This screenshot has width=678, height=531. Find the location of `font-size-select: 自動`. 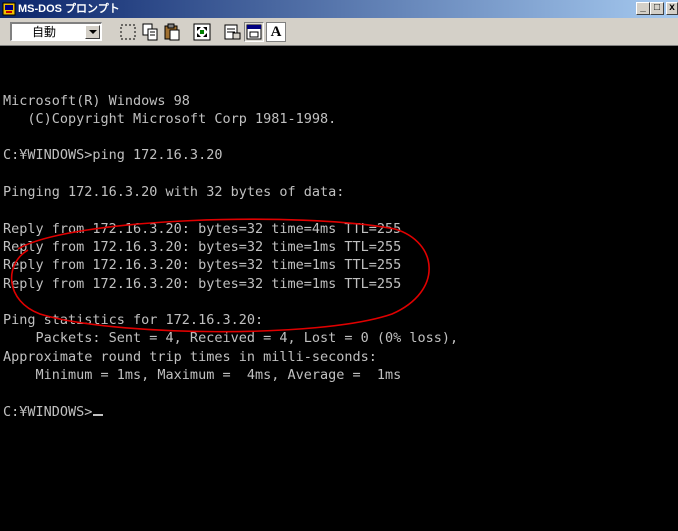

font-size-select: 自動 is located at coordinates (56, 31).